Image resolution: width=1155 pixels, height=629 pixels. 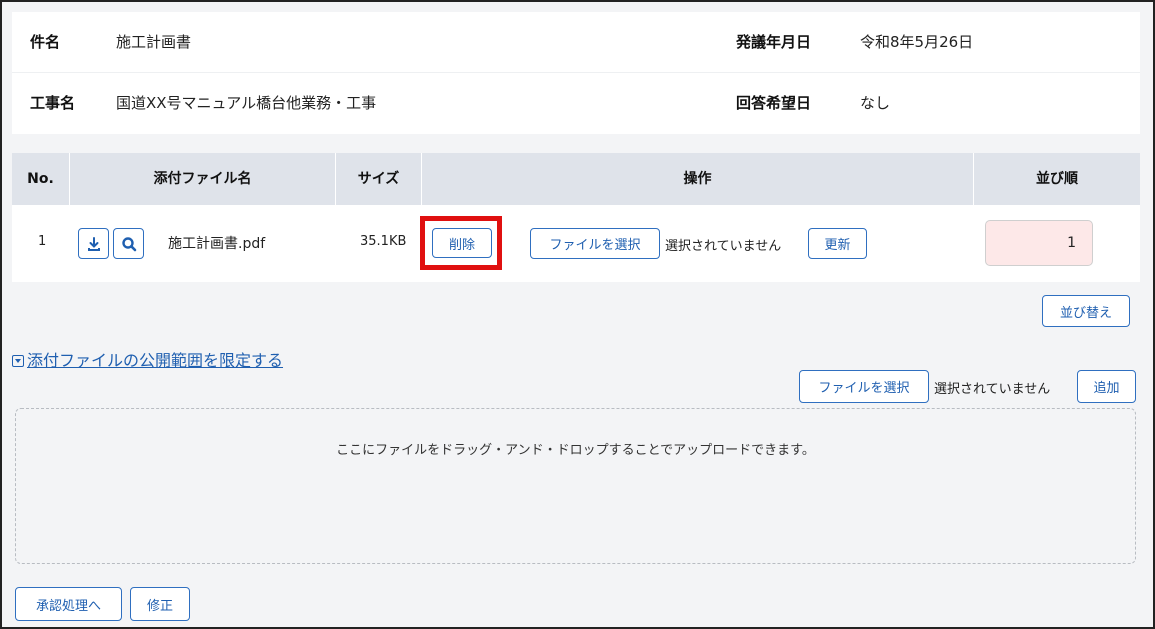 I want to click on drop-zone-text: ここにファイルをドラッグ・アンド・ドロップすることでアップロードできます。, so click(x=575, y=450).